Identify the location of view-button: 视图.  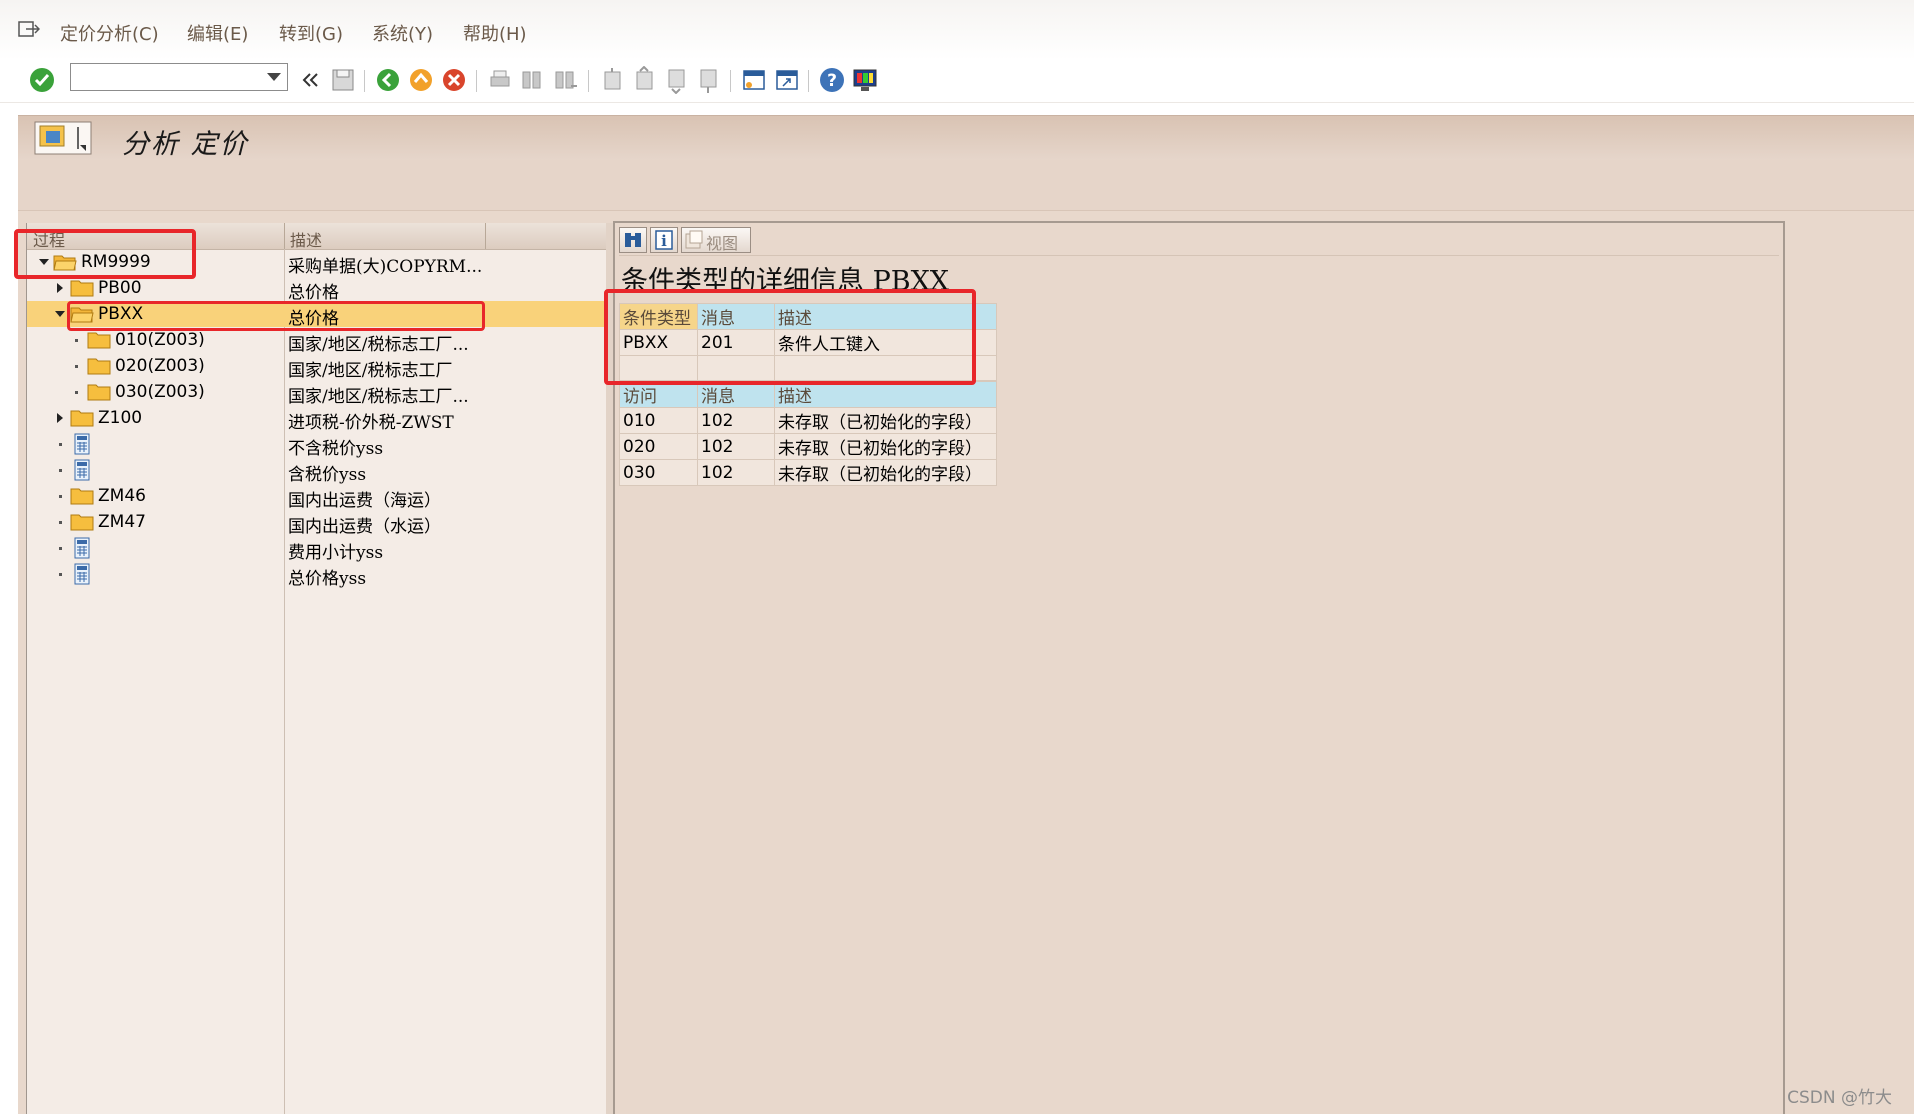
(716, 240).